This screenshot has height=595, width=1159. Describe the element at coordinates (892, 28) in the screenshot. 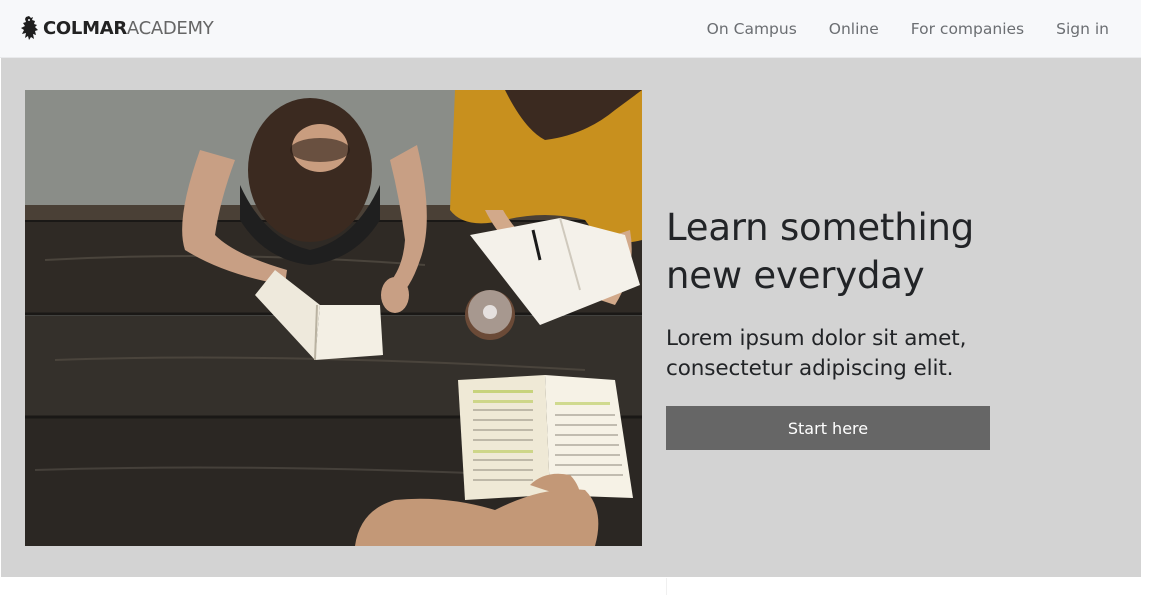

I see `nav-links: On Campus Online For companies Sign in` at that location.